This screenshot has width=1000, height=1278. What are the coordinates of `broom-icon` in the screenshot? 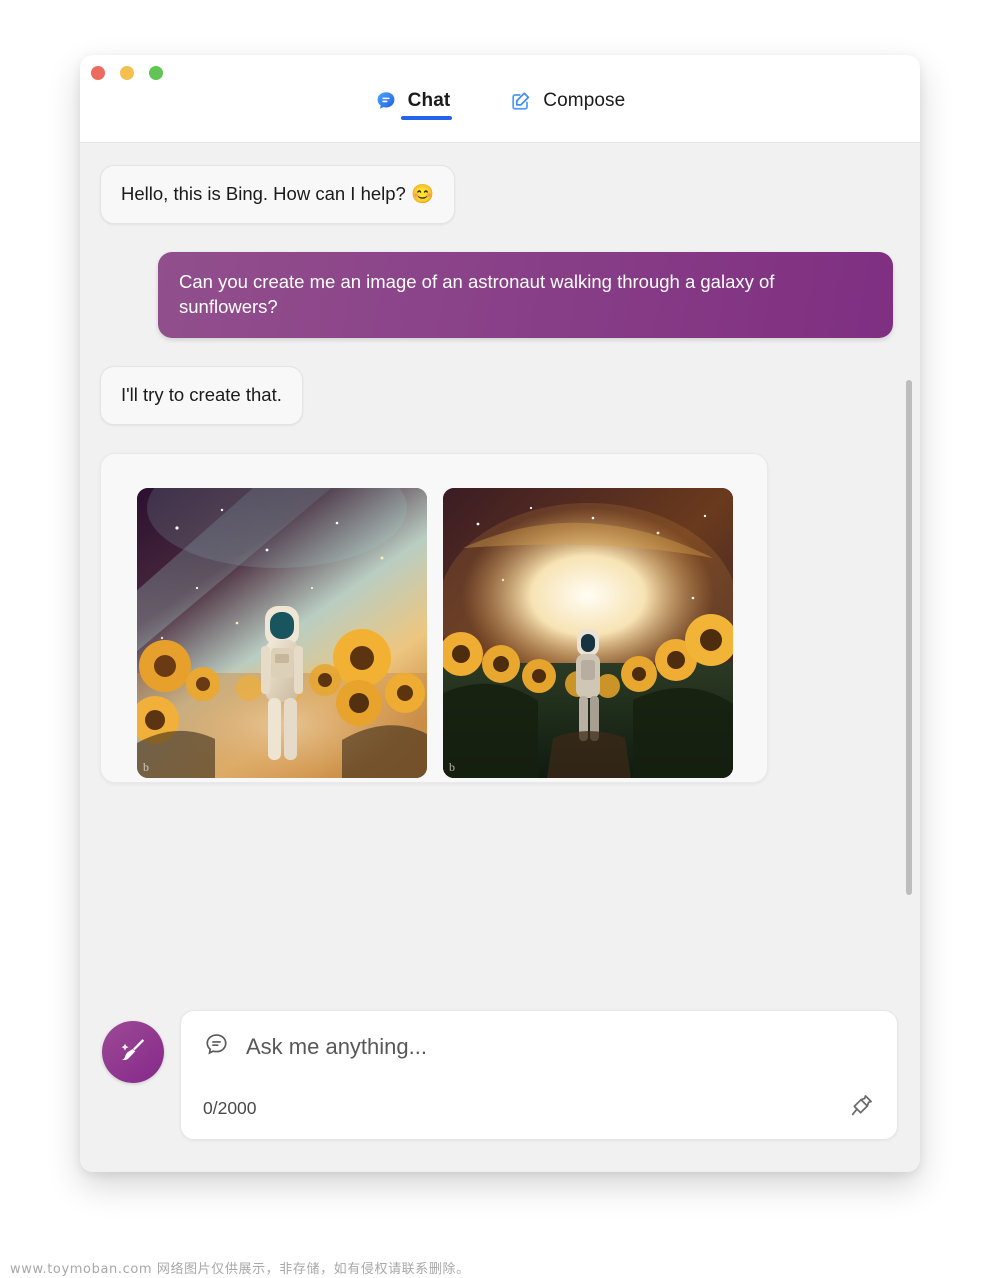 It's located at (133, 1052).